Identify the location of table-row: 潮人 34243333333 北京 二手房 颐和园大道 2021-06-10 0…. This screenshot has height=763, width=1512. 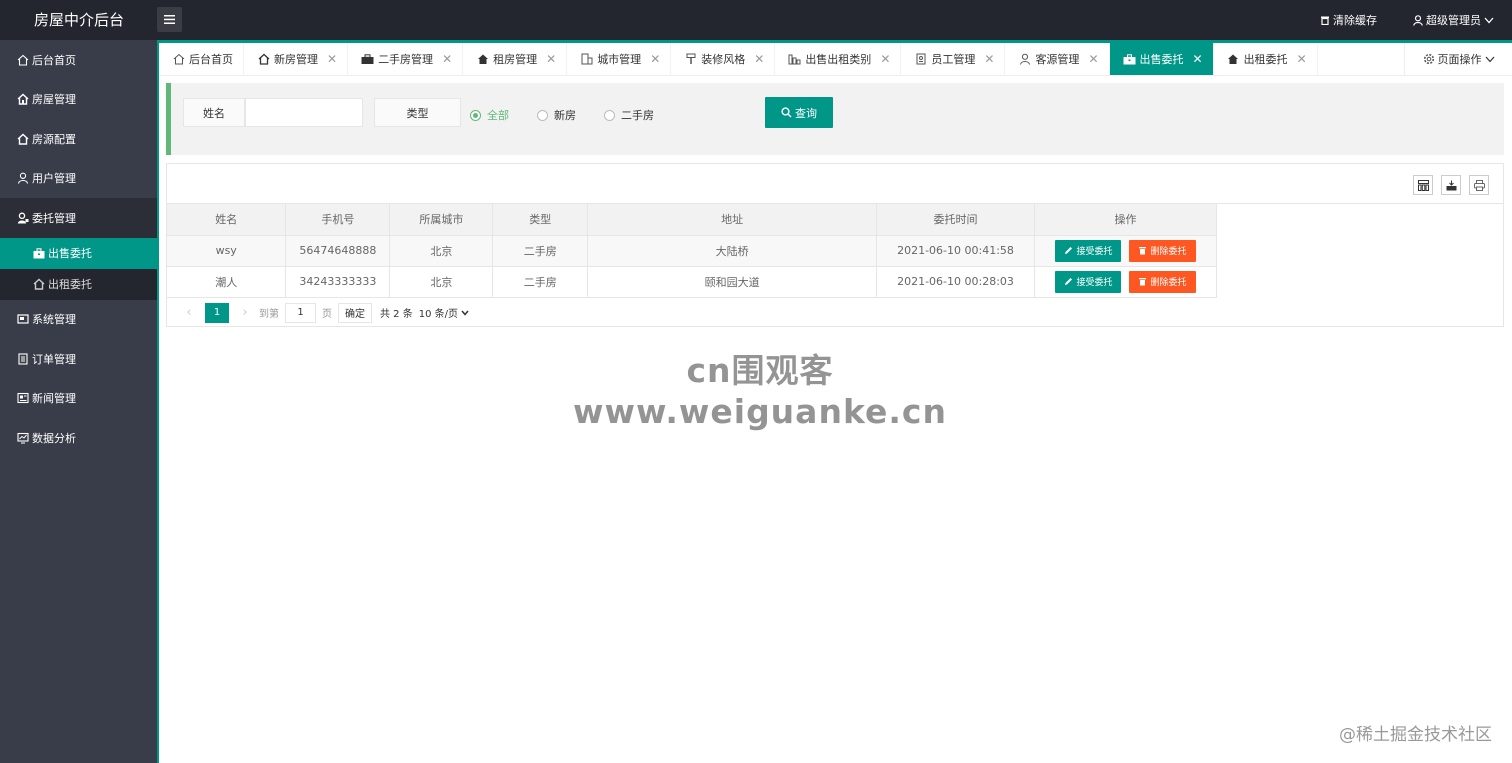
(692, 281).